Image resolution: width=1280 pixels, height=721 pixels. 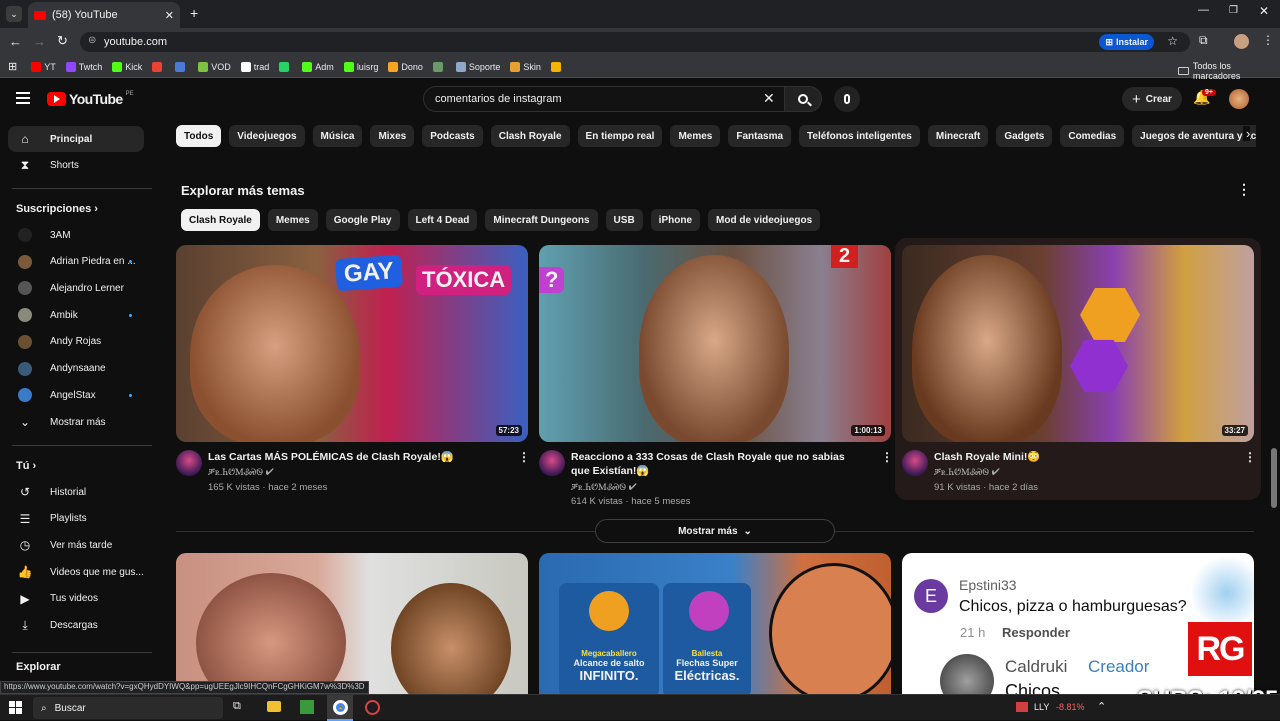 What do you see at coordinates (1194, 136) in the screenshot?
I see `chip-13: Juegos de aventura y acción` at bounding box center [1194, 136].